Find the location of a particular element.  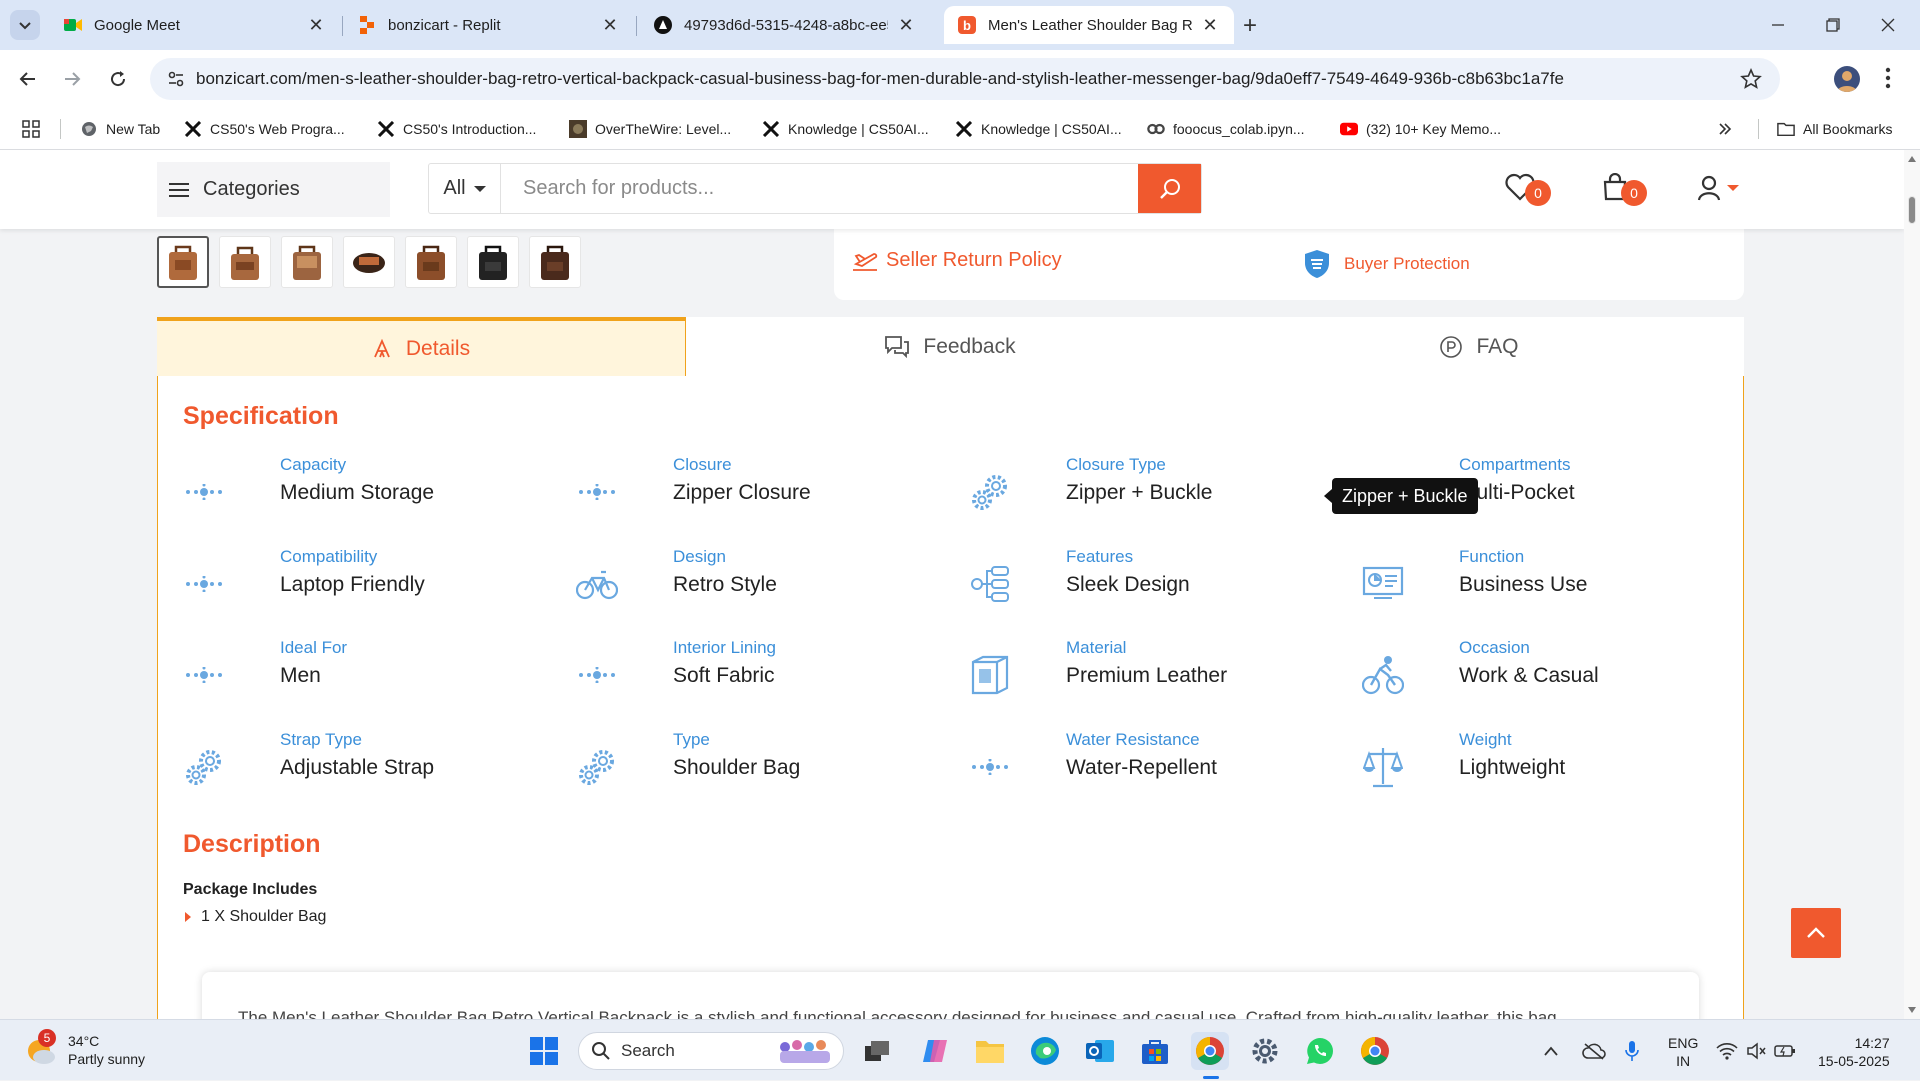

microphone-tray is located at coordinates (1632, 1050).